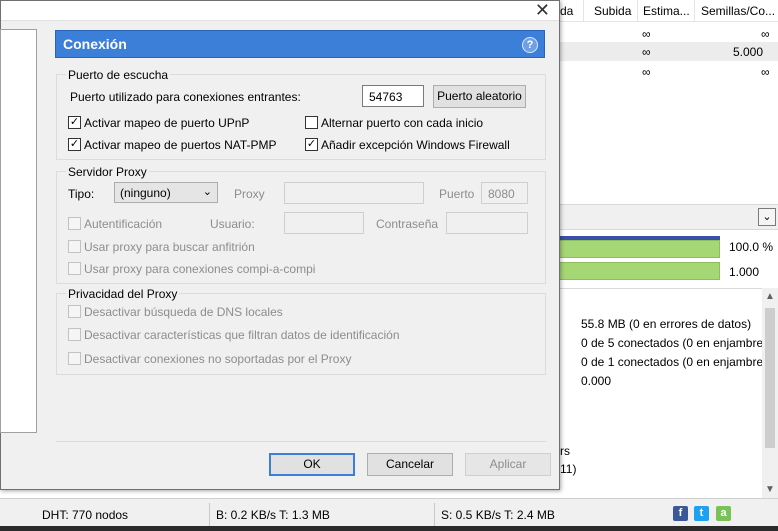  Describe the element at coordinates (300, 44) in the screenshot. I see `category-header: Conexión ?` at that location.